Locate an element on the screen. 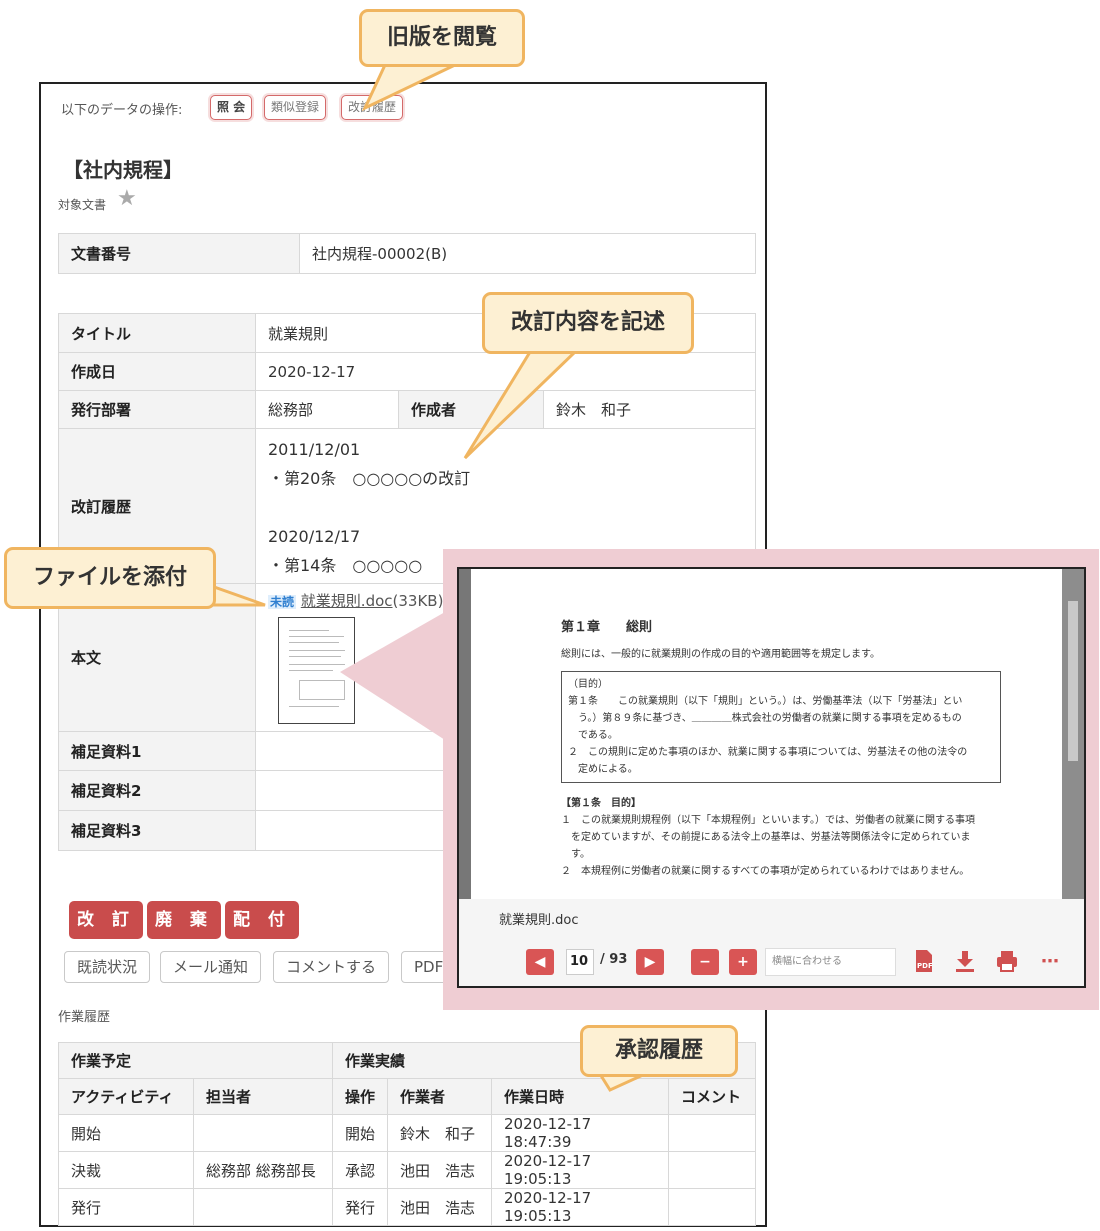 The height and width of the screenshot is (1231, 1100). annotation-approval-history: 承認履歴 is located at coordinates (659, 1051).